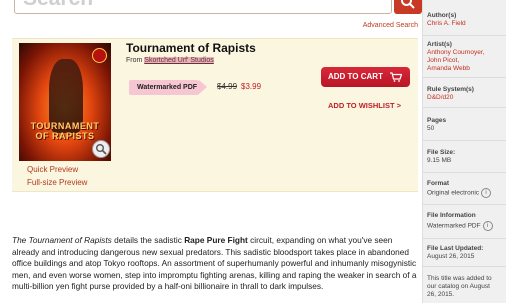 Image resolution: width=506 pixels, height=303 pixels. What do you see at coordinates (99, 55) in the screenshot?
I see `cover-logo` at bounding box center [99, 55].